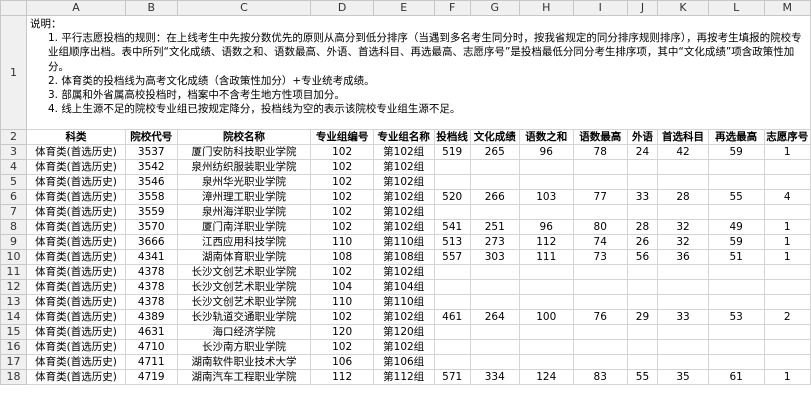  I want to click on table-cell: 96, so click(546, 227).